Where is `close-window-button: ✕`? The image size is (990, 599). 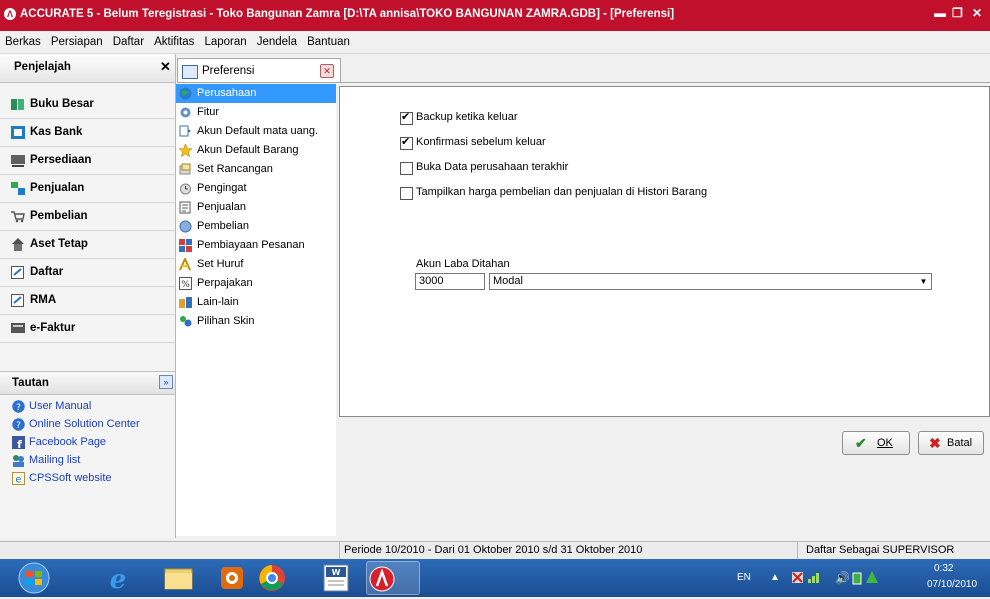
close-window-button: ✕ is located at coordinates (977, 13).